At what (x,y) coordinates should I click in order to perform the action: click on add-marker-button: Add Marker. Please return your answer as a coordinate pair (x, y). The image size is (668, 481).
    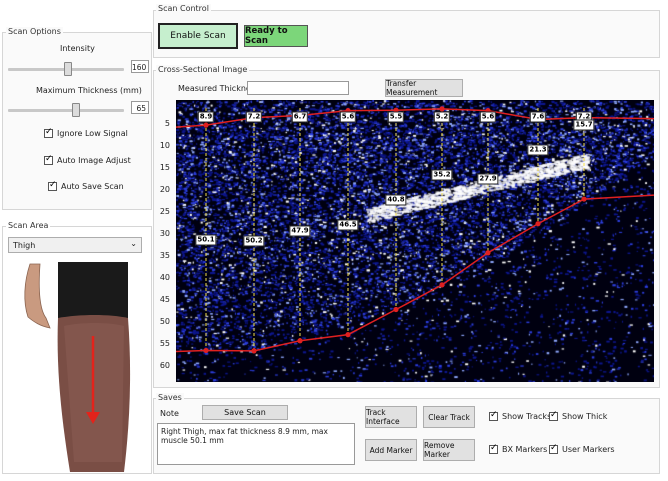
    Looking at the image, I should click on (391, 450).